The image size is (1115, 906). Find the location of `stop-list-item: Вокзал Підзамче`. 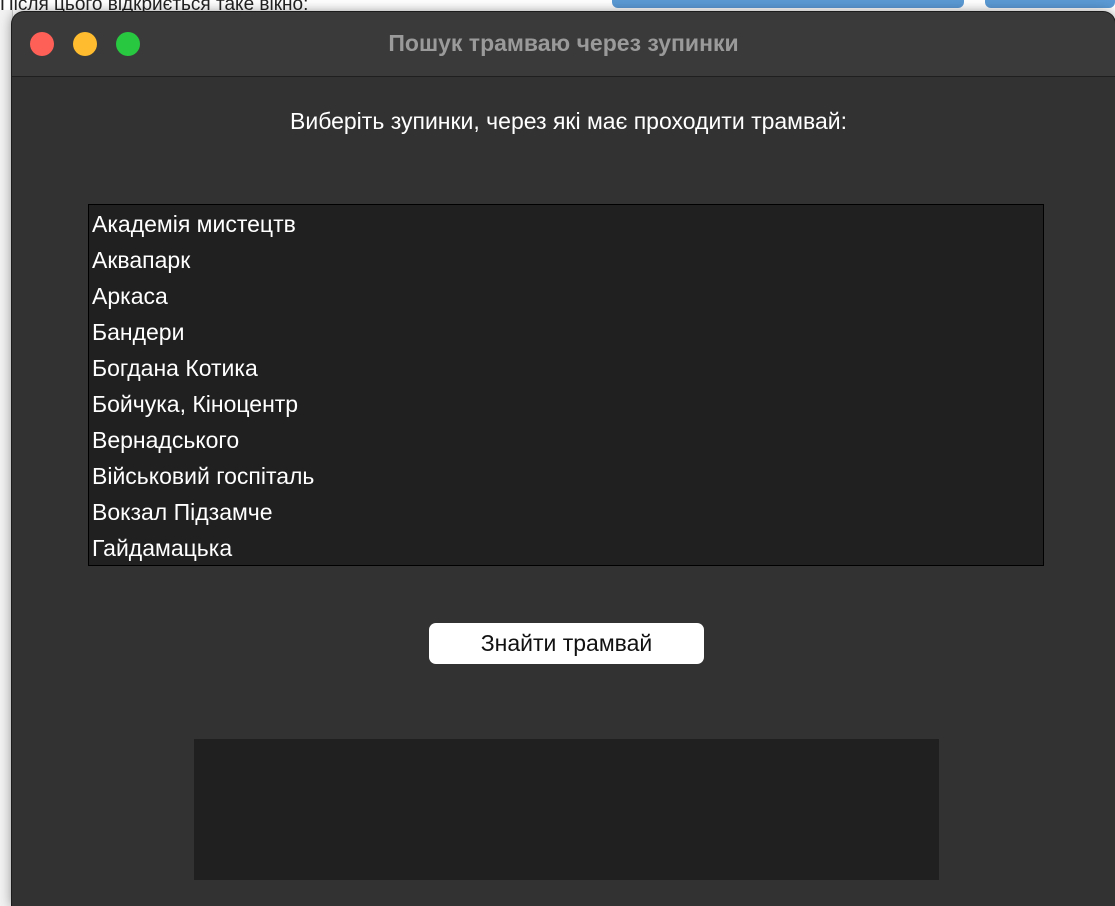

stop-list-item: Вокзал Підзамче is located at coordinates (566, 512).